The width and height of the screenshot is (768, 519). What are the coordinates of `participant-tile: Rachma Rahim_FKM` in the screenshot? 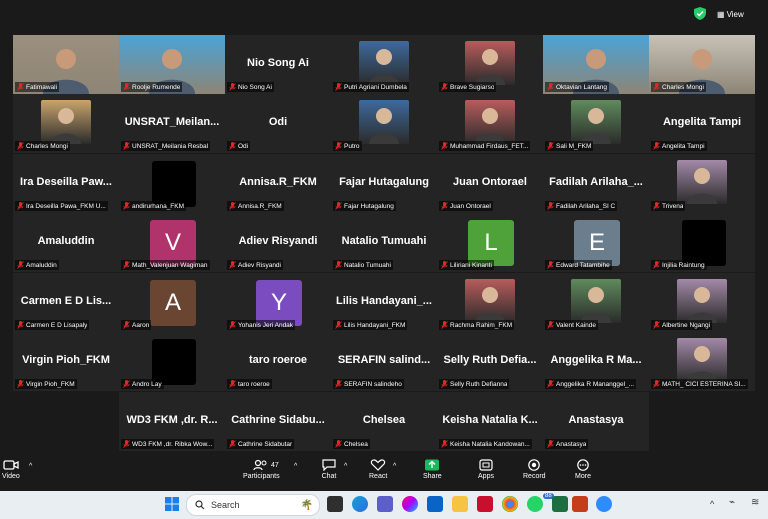 It's located at (490, 302).